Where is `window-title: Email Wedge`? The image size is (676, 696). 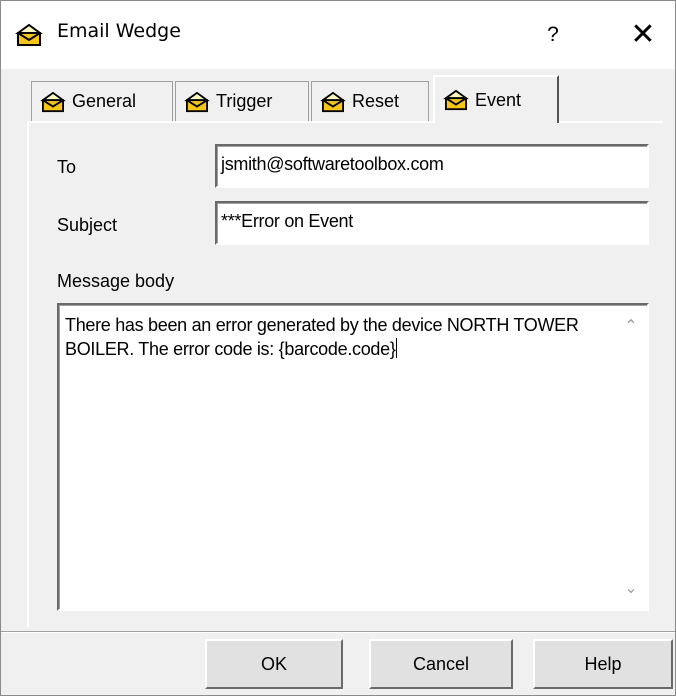
window-title: Email Wedge is located at coordinates (119, 31).